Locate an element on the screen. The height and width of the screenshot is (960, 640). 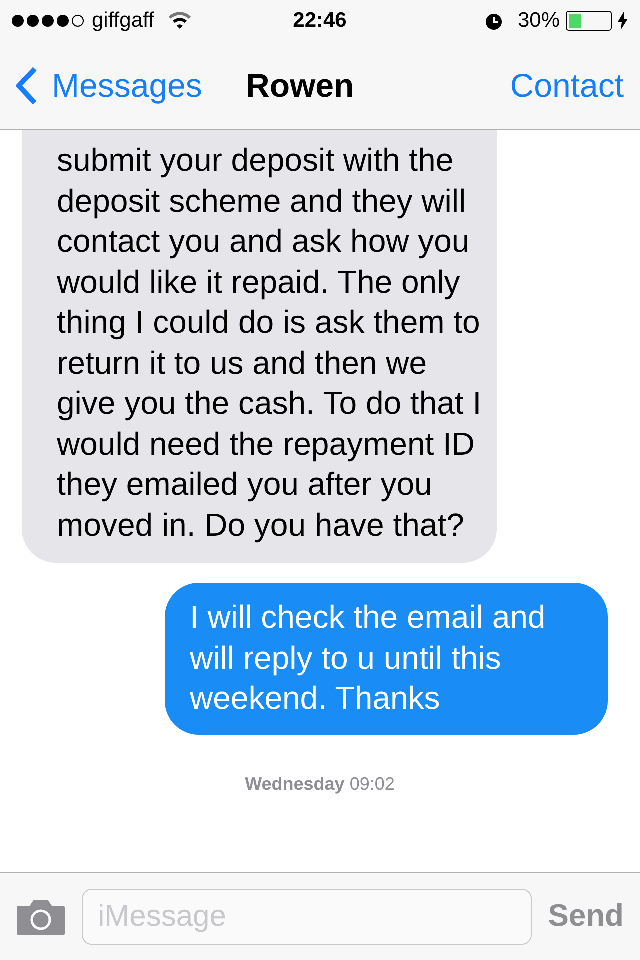
carrier-name: giffgaff is located at coordinates (123, 21).